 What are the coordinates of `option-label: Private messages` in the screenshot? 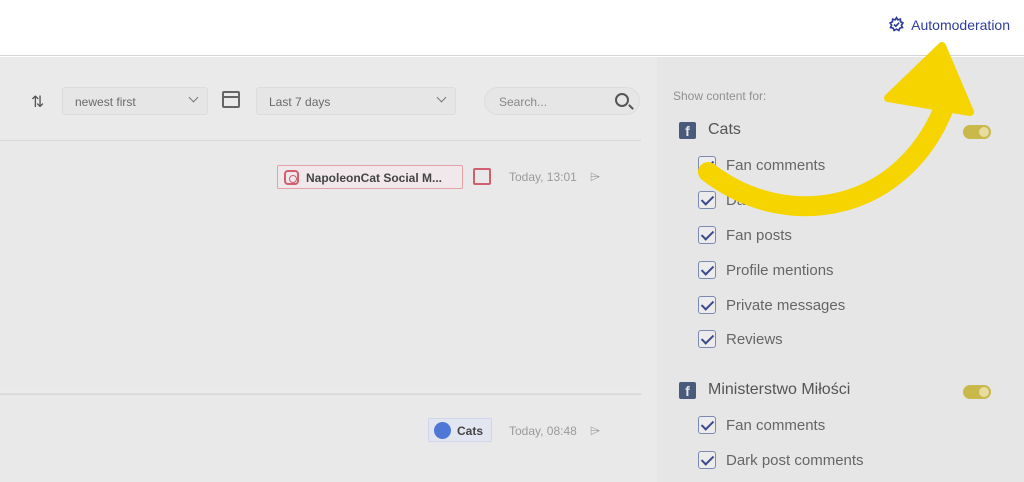 It's located at (786, 305).